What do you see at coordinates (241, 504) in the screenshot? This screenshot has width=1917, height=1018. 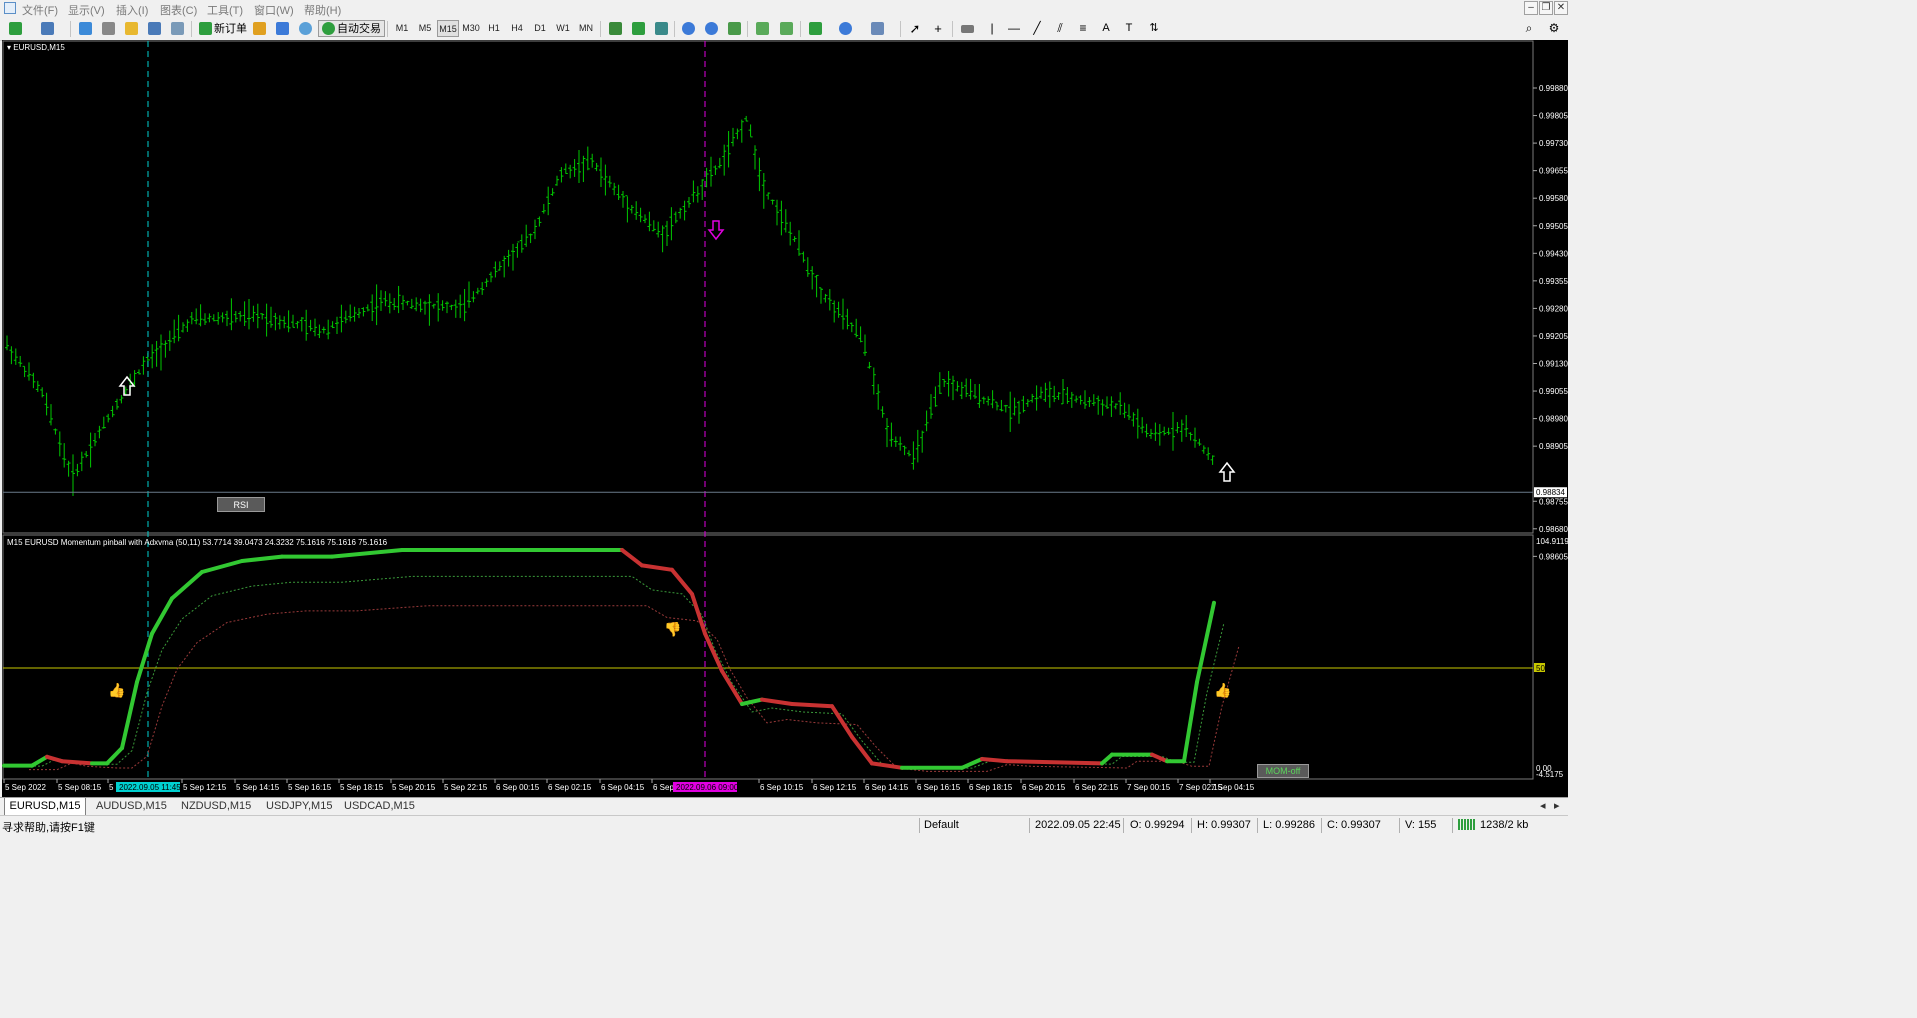 I see `rsi-button: RSI` at bounding box center [241, 504].